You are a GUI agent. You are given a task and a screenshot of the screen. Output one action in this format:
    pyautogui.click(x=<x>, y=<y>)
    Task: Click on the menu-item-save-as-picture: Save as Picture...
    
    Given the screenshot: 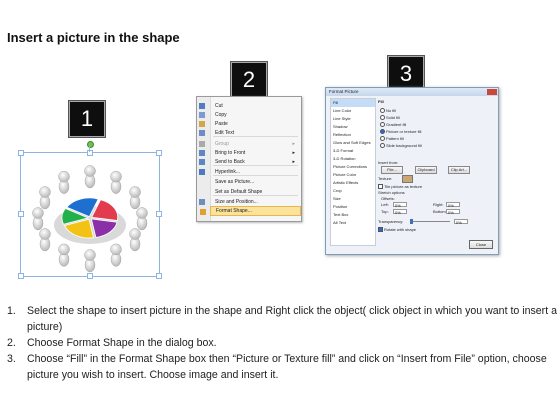 What is the action you would take?
    pyautogui.click(x=255, y=182)
    